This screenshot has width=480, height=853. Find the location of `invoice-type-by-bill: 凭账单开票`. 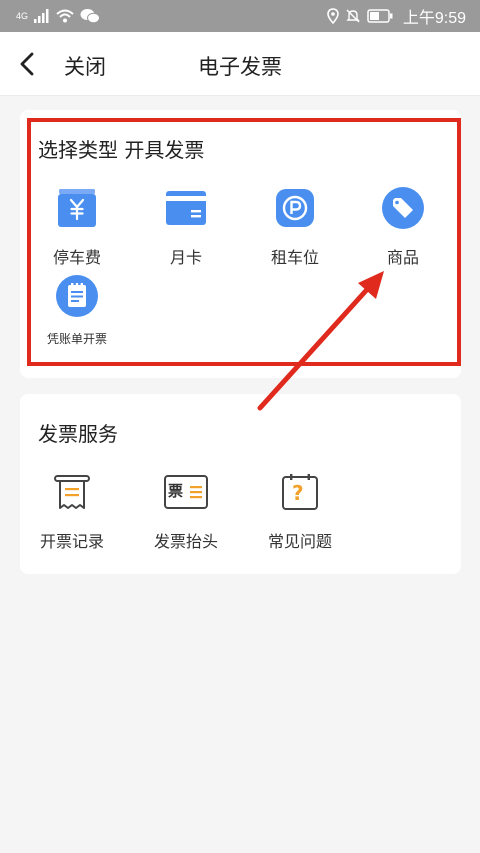

invoice-type-by-bill: 凭账单开票 is located at coordinates (77, 310).